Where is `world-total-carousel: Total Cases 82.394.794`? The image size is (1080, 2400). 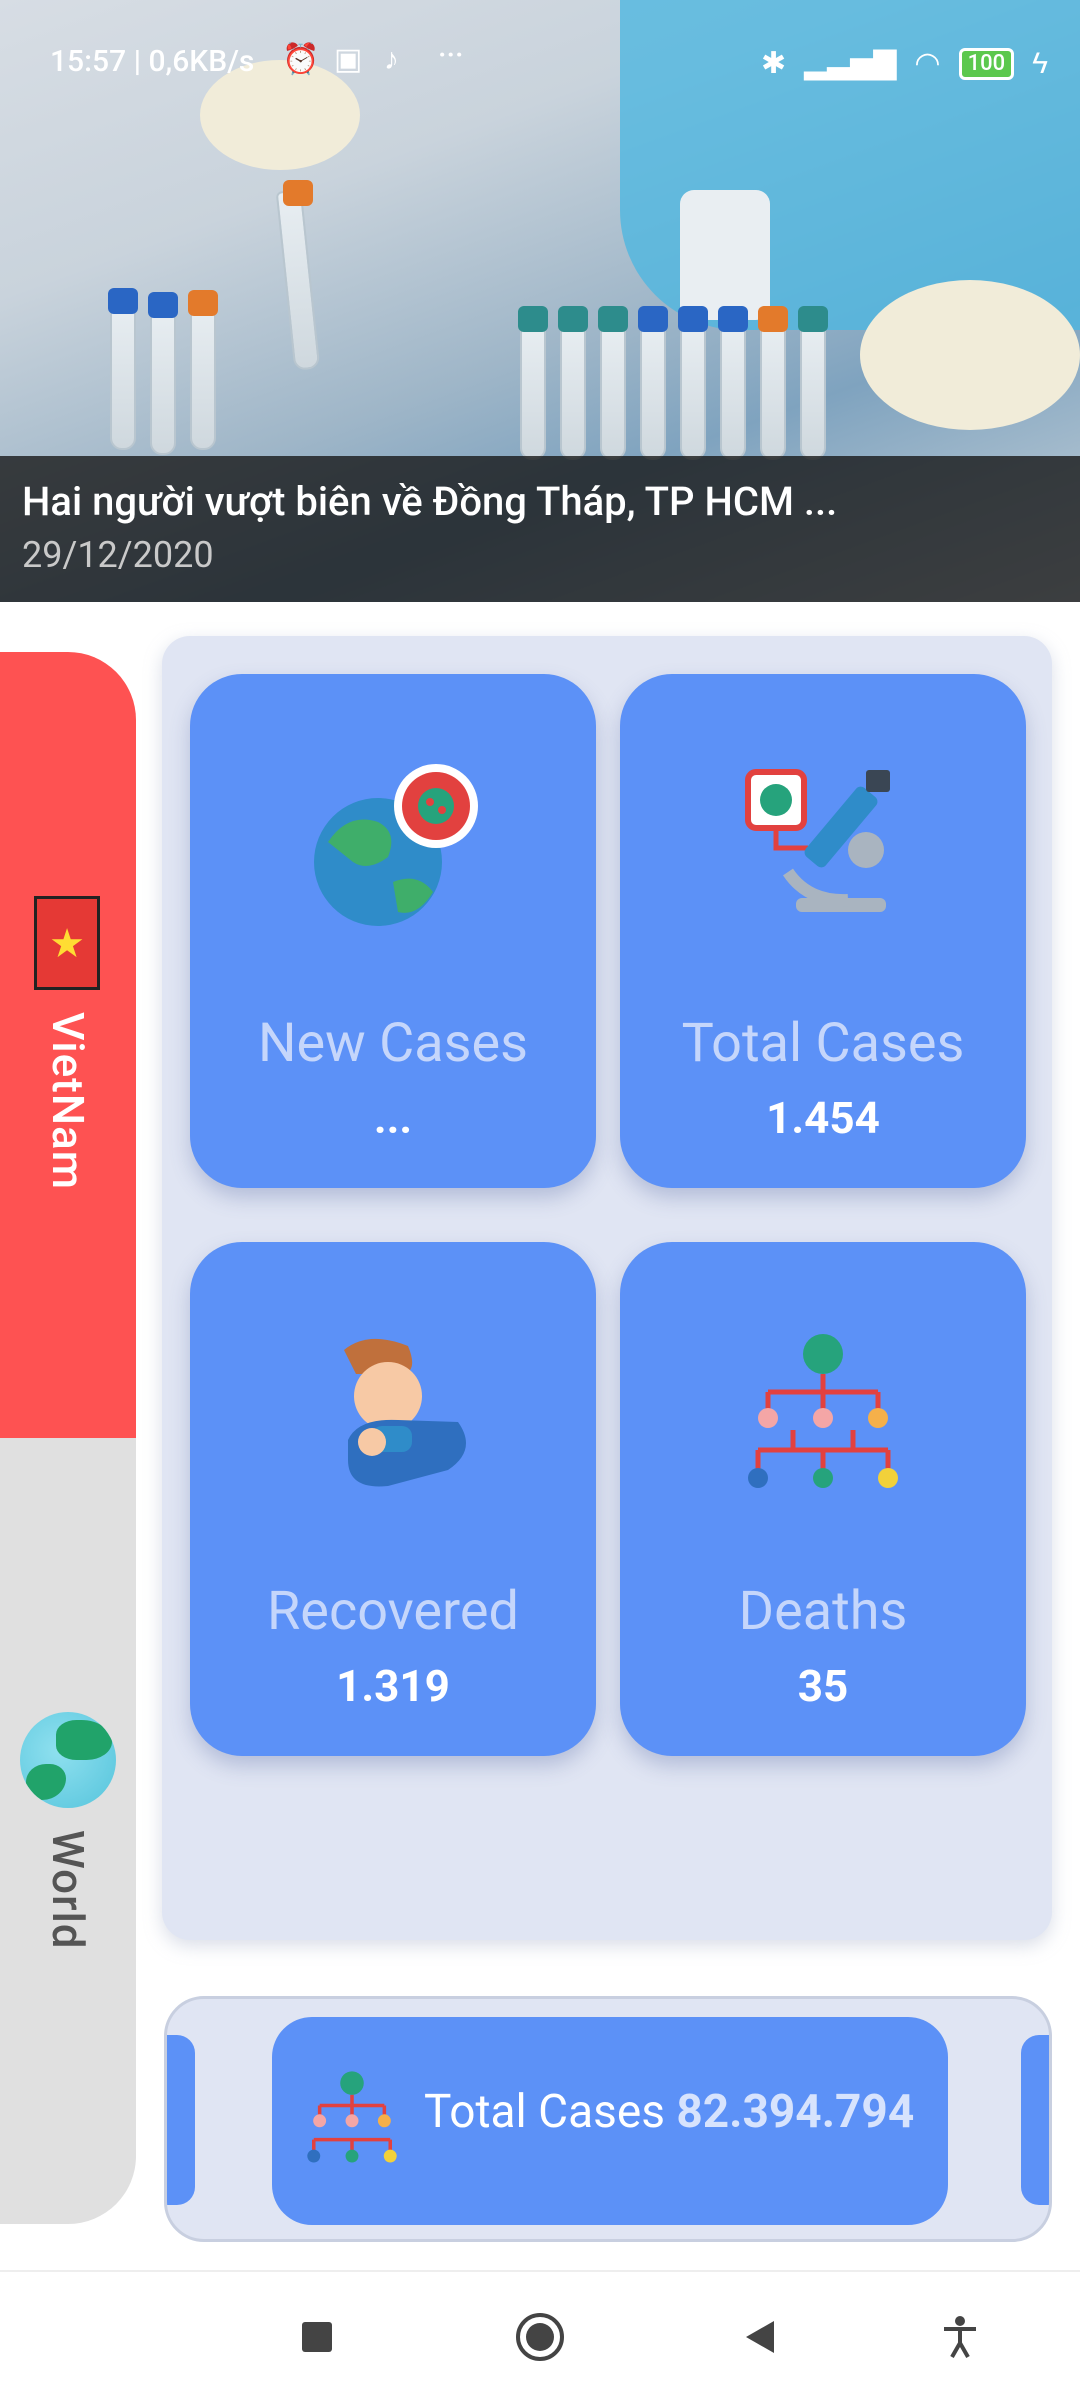 world-total-carousel: Total Cases 82.394.794 is located at coordinates (608, 2119).